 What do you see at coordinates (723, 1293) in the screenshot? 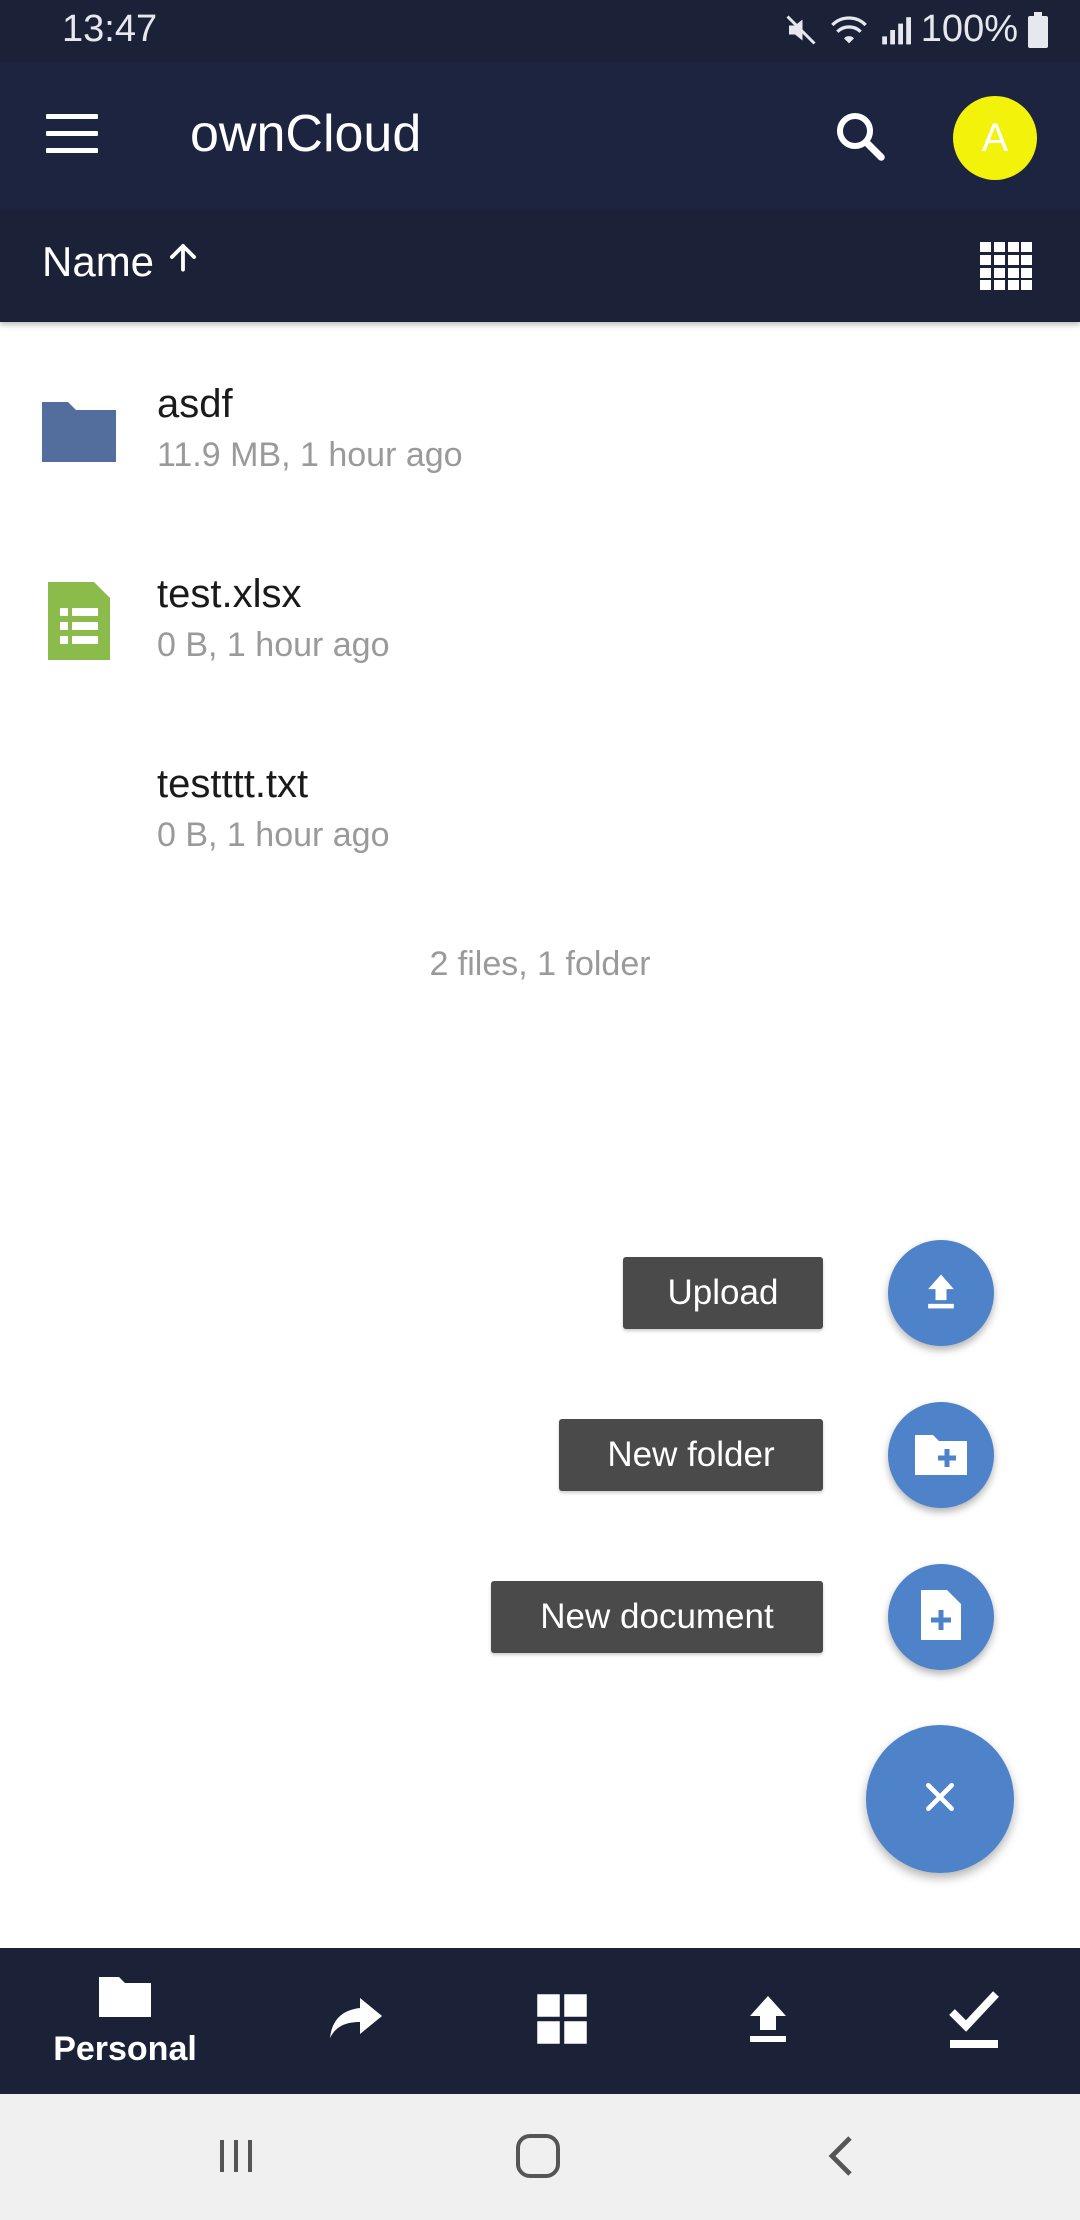
I see `upload-label: Upload` at bounding box center [723, 1293].